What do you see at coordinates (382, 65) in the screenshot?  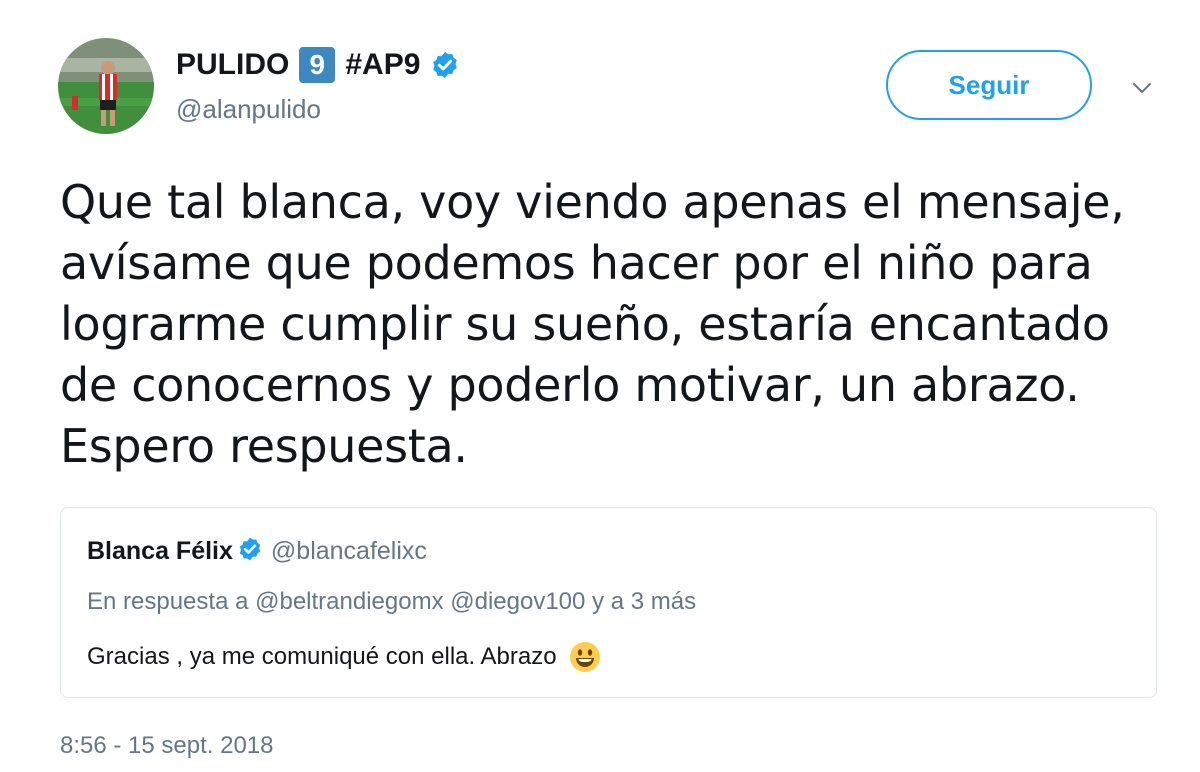 I see `author-hashtag: #AP9` at bounding box center [382, 65].